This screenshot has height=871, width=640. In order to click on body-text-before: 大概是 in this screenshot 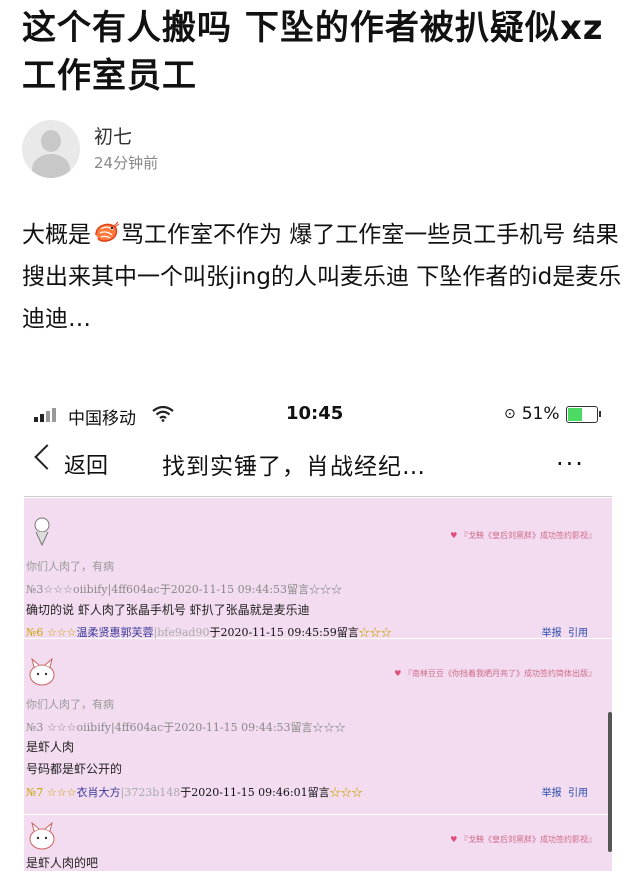, I will do `click(56, 235)`.